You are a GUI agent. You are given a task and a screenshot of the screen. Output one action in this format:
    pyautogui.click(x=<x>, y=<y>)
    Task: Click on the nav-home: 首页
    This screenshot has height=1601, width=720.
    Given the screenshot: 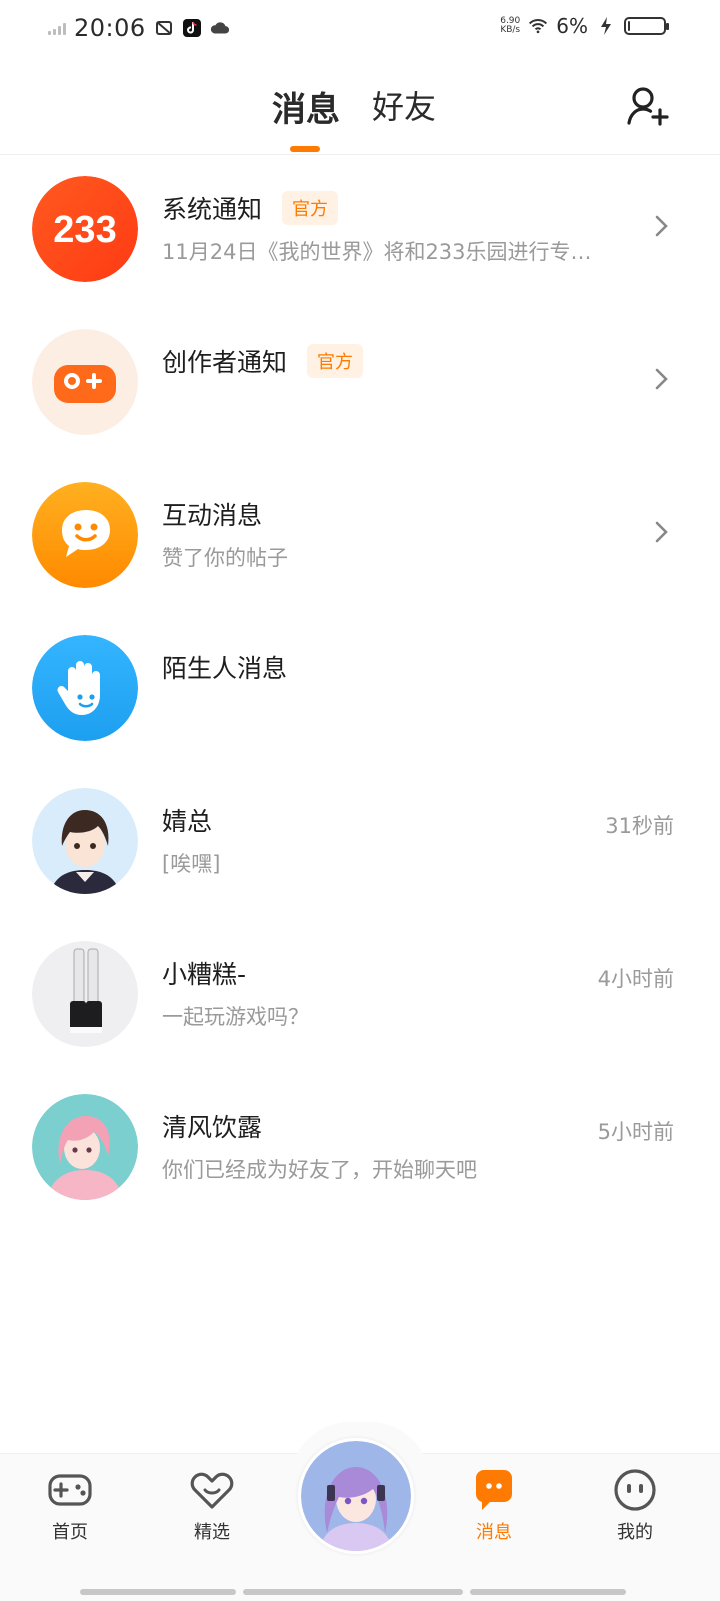 What is the action you would take?
    pyautogui.click(x=70, y=1506)
    